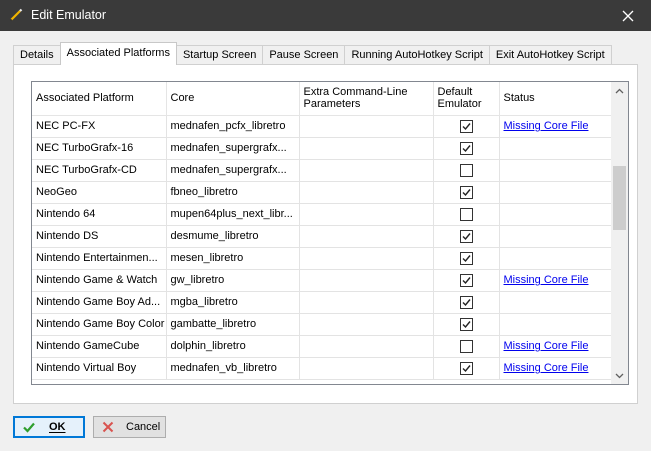 The image size is (651, 451). I want to click on scroll-down-button, so click(619, 375).